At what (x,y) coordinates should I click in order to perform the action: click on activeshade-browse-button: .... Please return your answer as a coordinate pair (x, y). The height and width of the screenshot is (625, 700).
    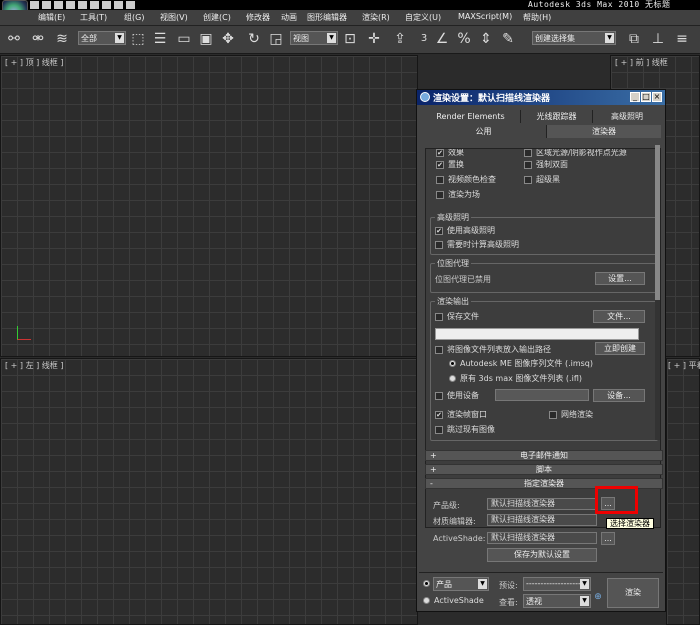
    Looking at the image, I should click on (608, 538).